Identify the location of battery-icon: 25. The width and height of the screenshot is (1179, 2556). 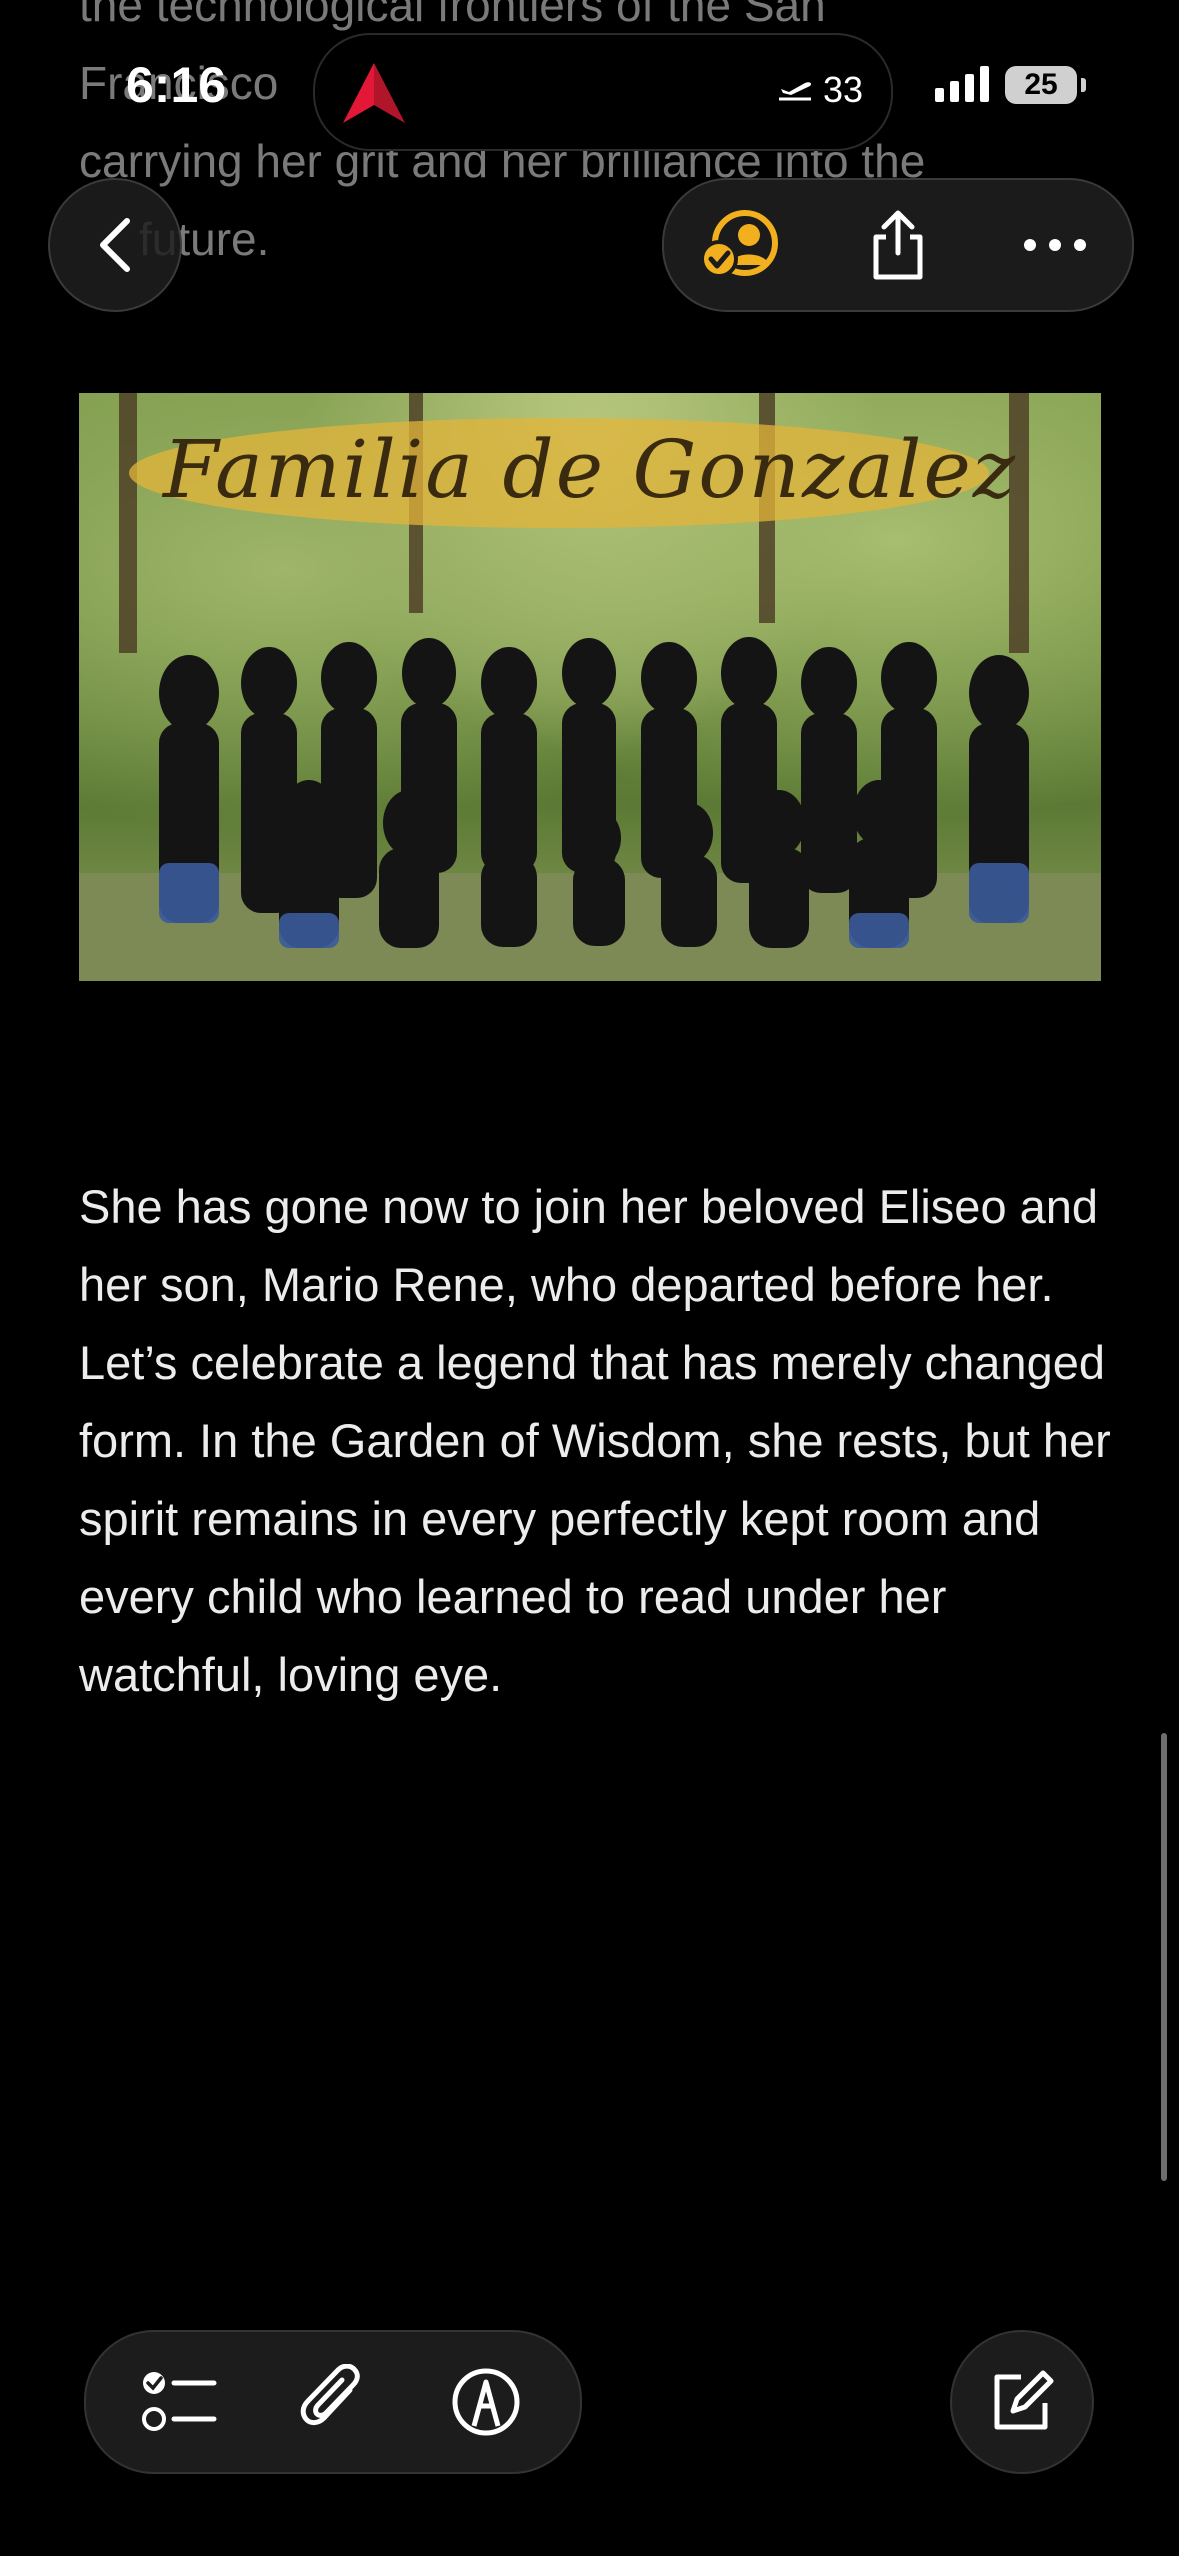
(1041, 85).